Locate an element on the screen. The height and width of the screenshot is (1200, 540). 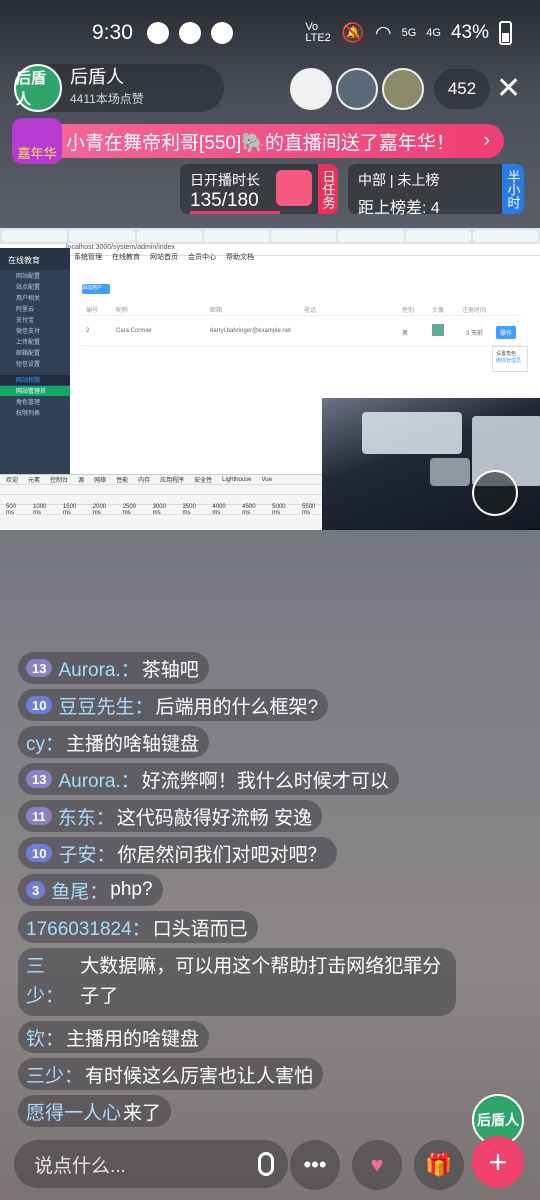
chat-username: 钦： is located at coordinates (45, 1037).